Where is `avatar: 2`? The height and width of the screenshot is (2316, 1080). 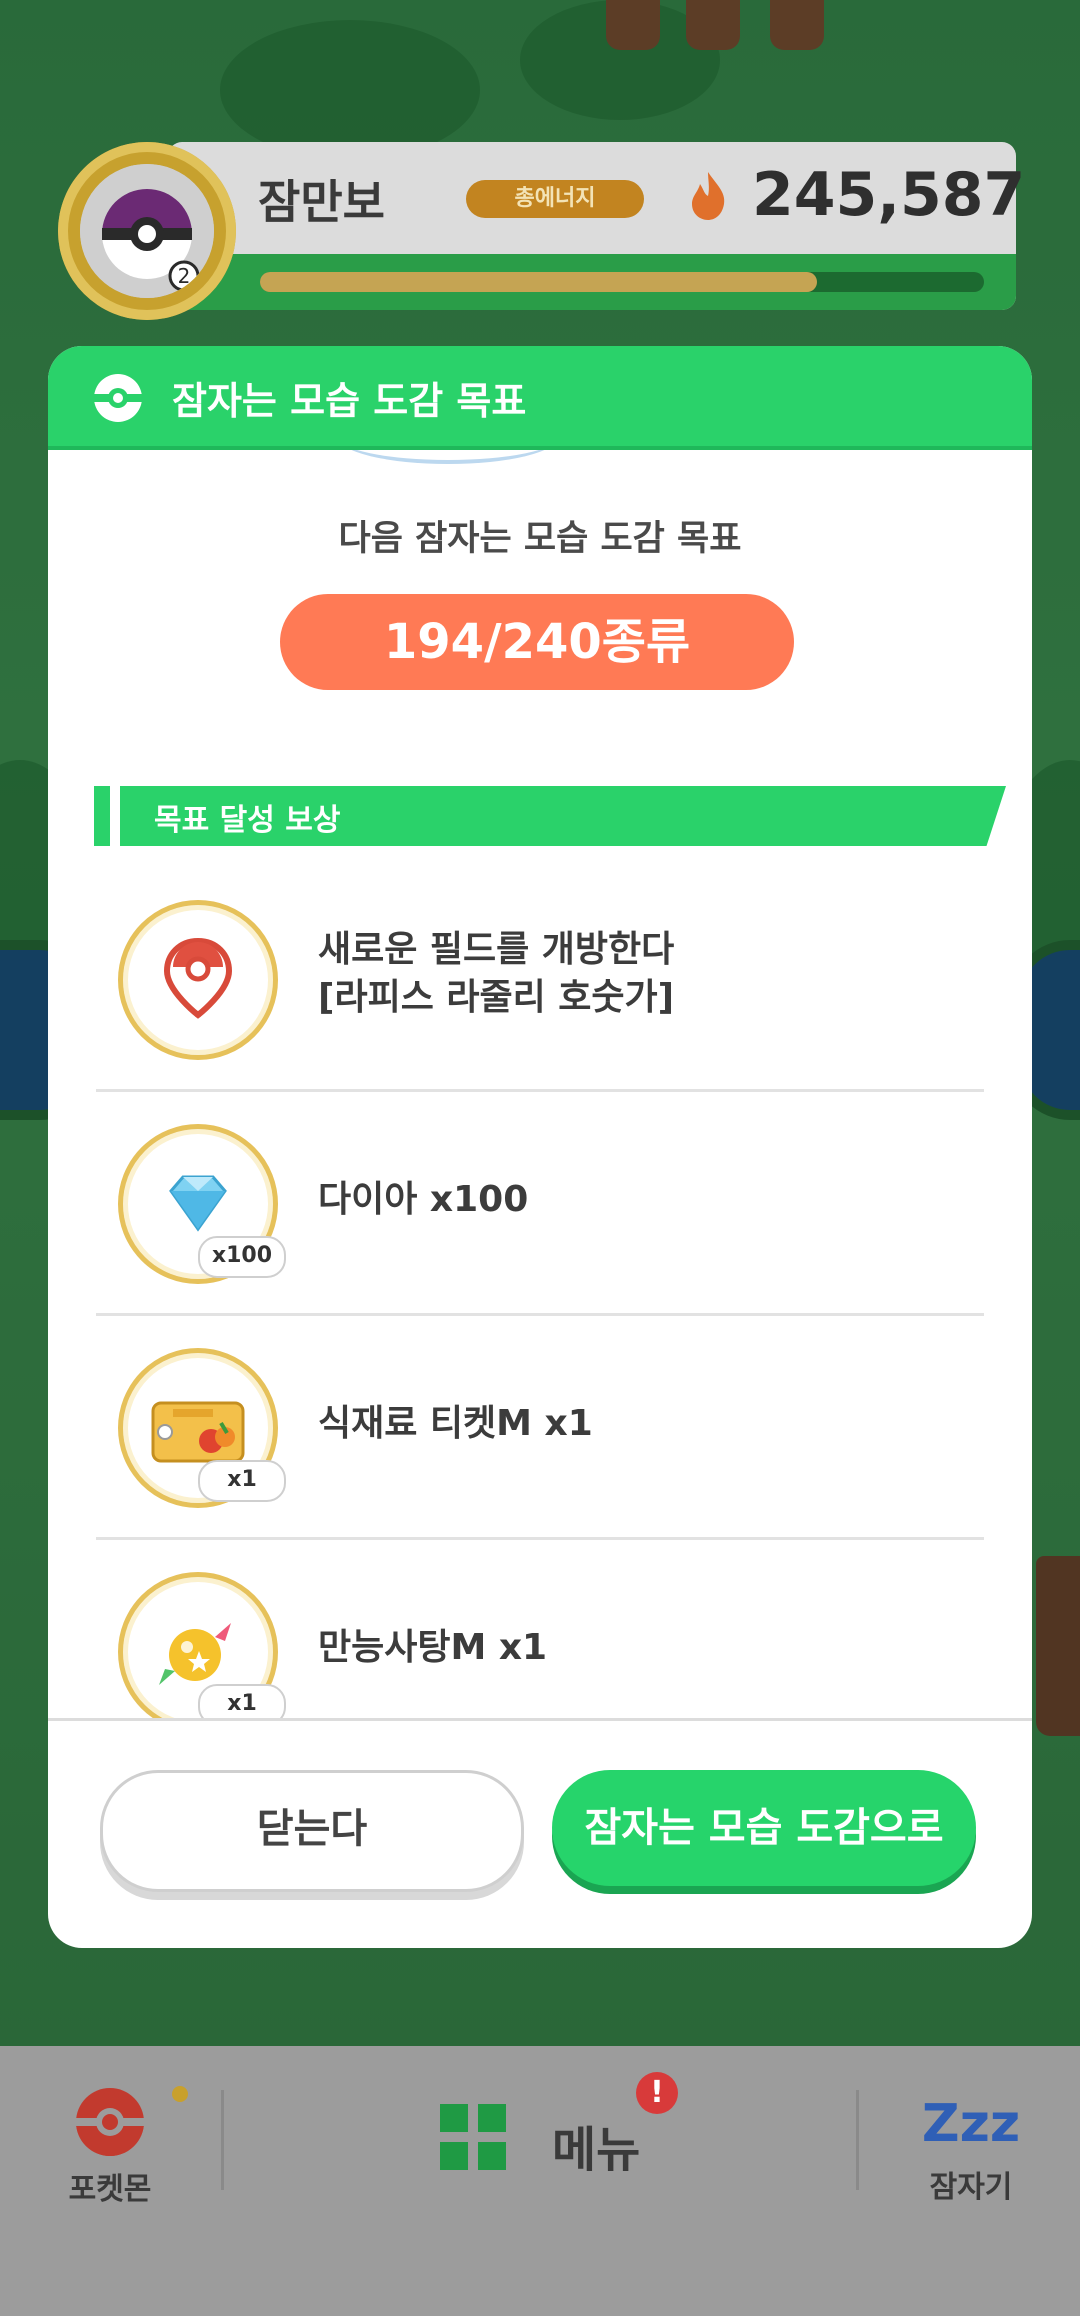 avatar: 2 is located at coordinates (147, 231).